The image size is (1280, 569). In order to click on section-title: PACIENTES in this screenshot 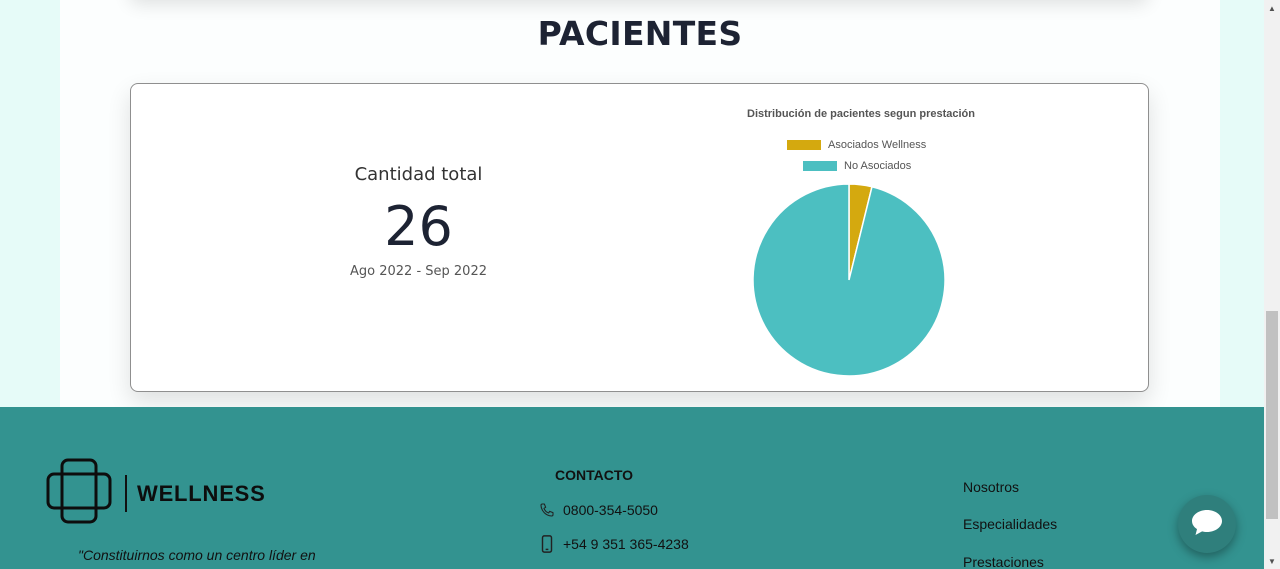, I will do `click(640, 33)`.